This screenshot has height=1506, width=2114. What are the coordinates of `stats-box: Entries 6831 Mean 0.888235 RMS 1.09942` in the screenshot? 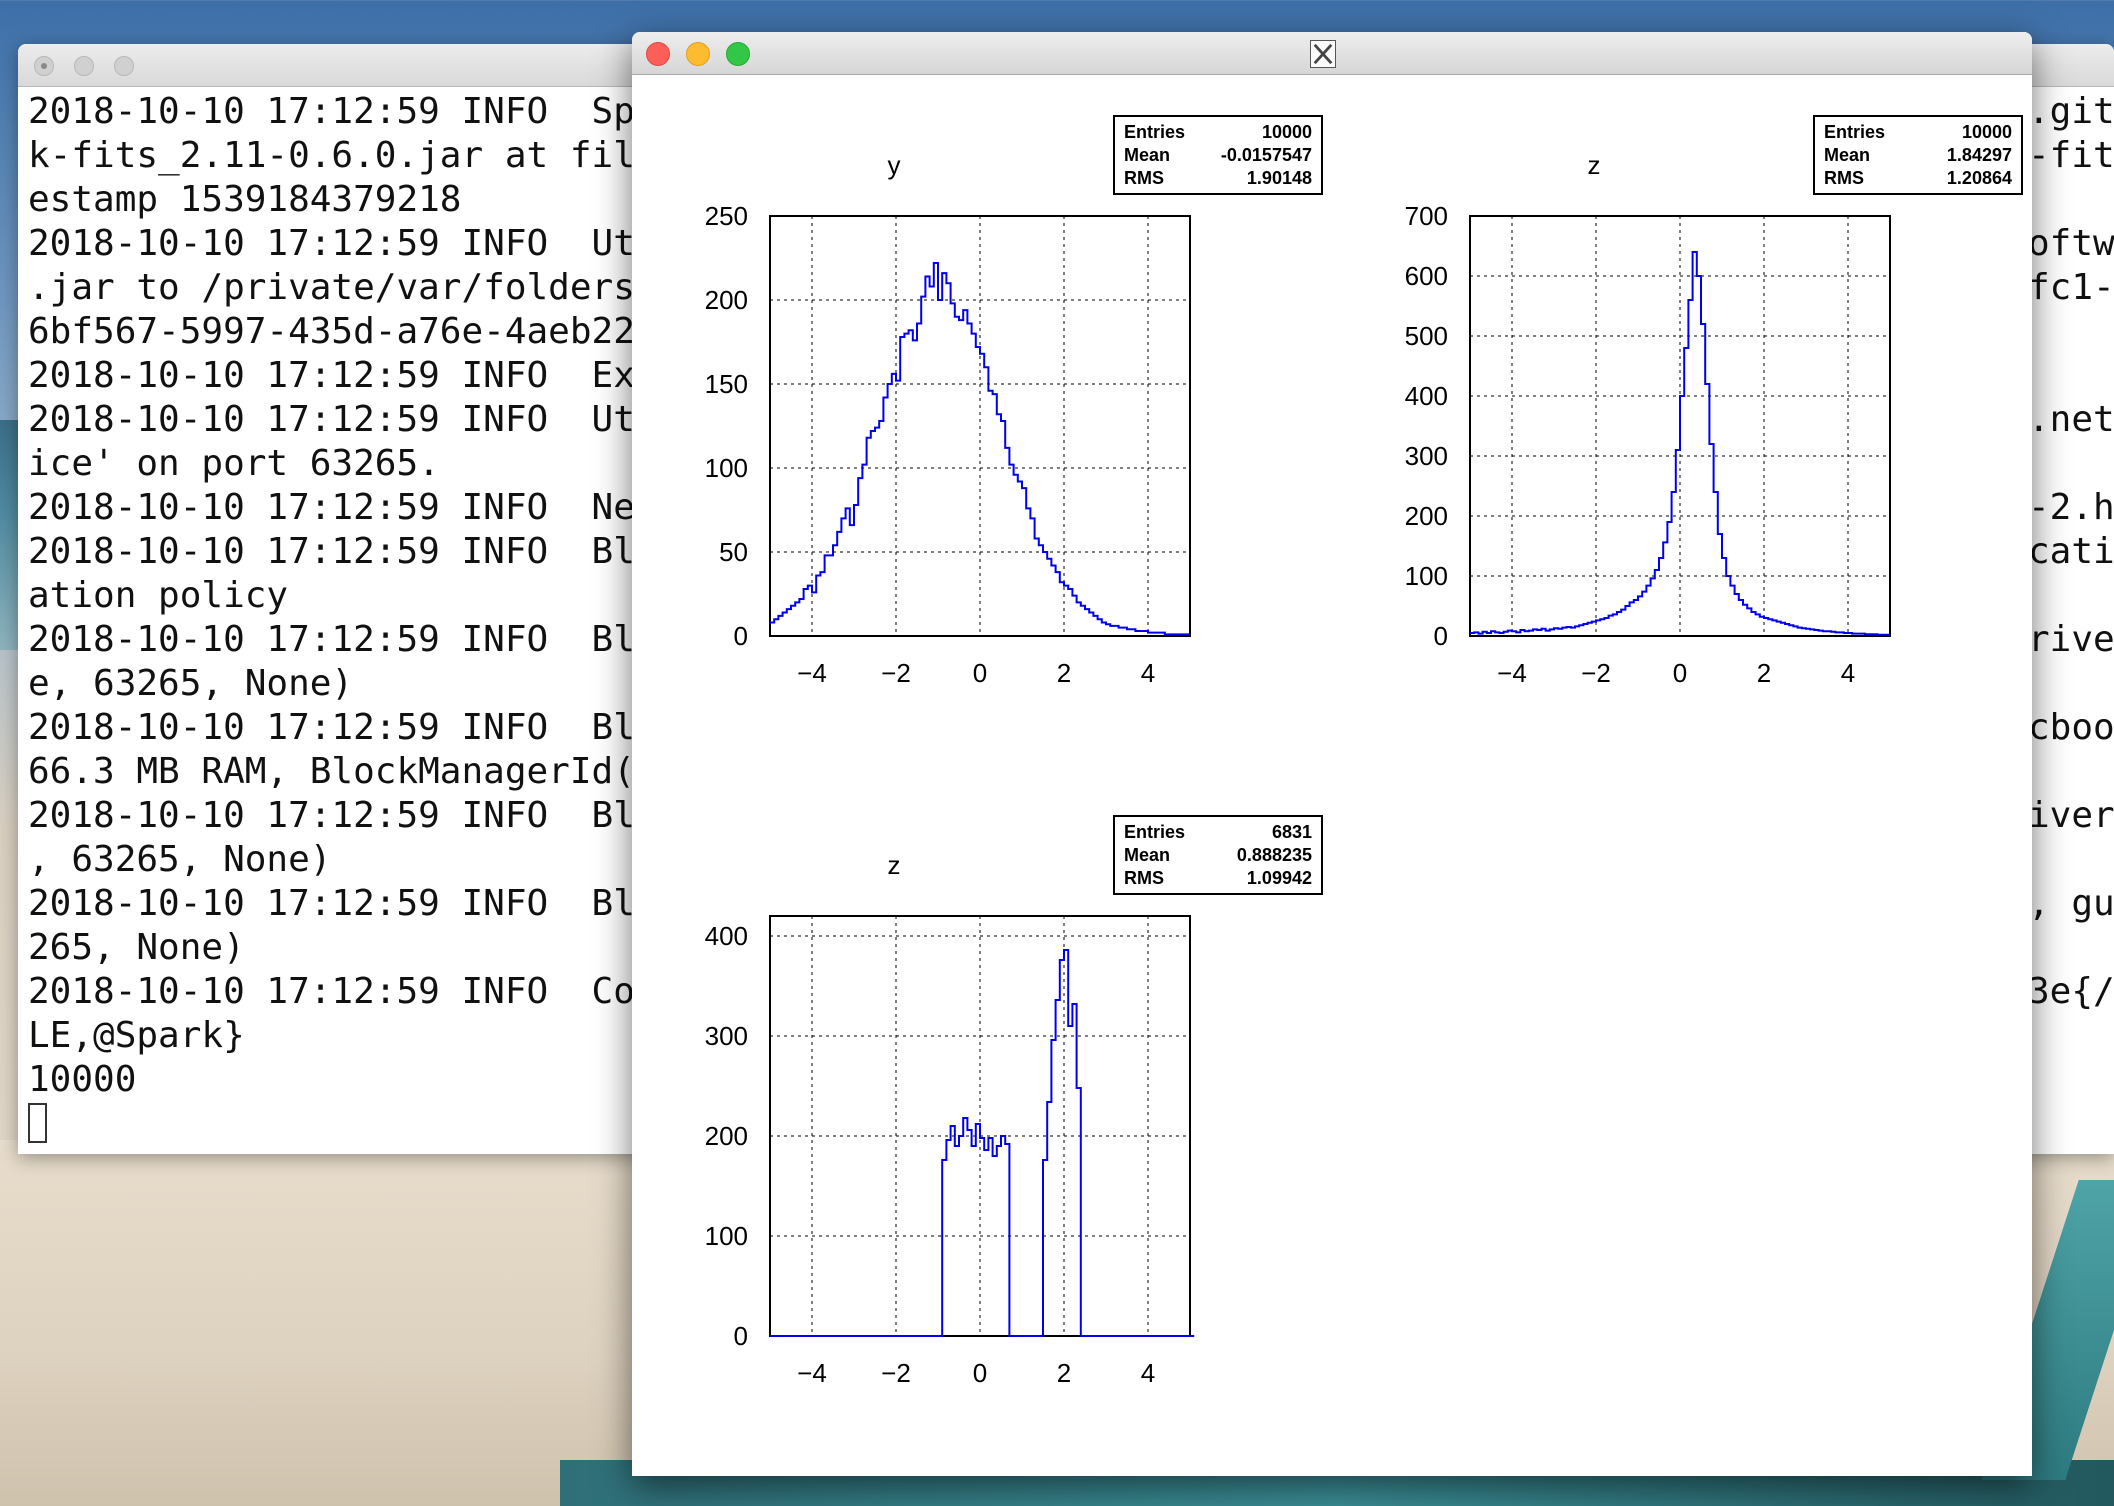 It's located at (1218, 855).